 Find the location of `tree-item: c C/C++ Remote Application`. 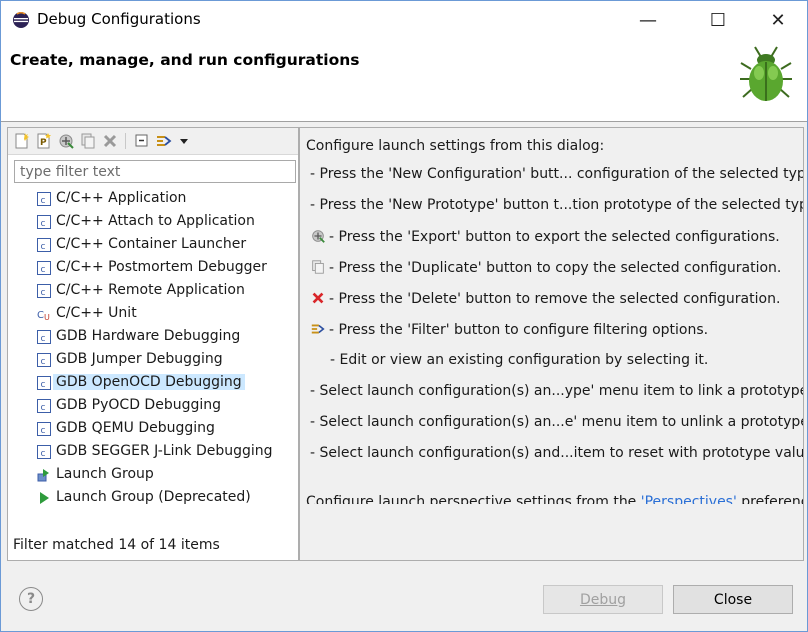

tree-item: c C/C++ Remote Application is located at coordinates (153, 291).